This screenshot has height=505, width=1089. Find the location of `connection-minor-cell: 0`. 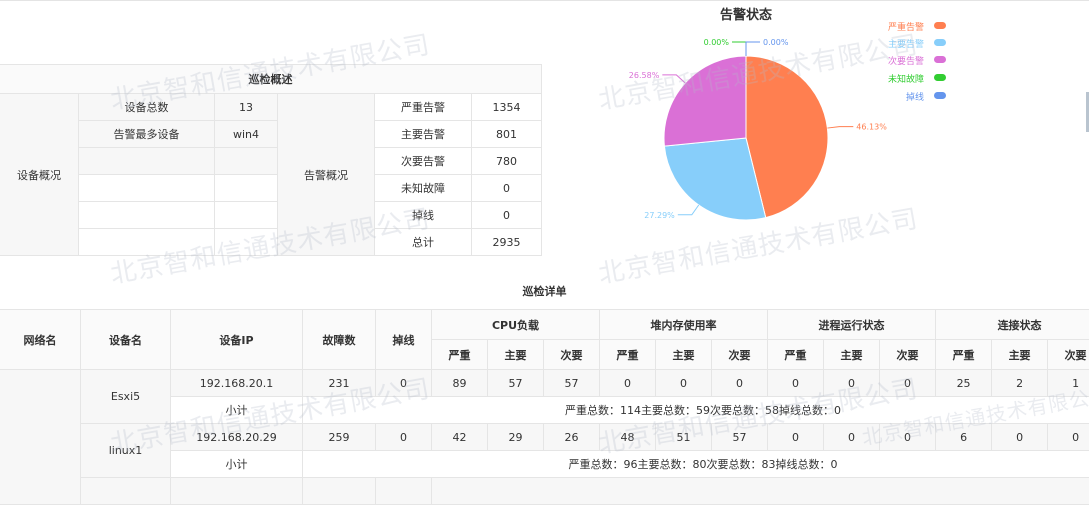

connection-minor-cell: 0 is located at coordinates (1068, 437).